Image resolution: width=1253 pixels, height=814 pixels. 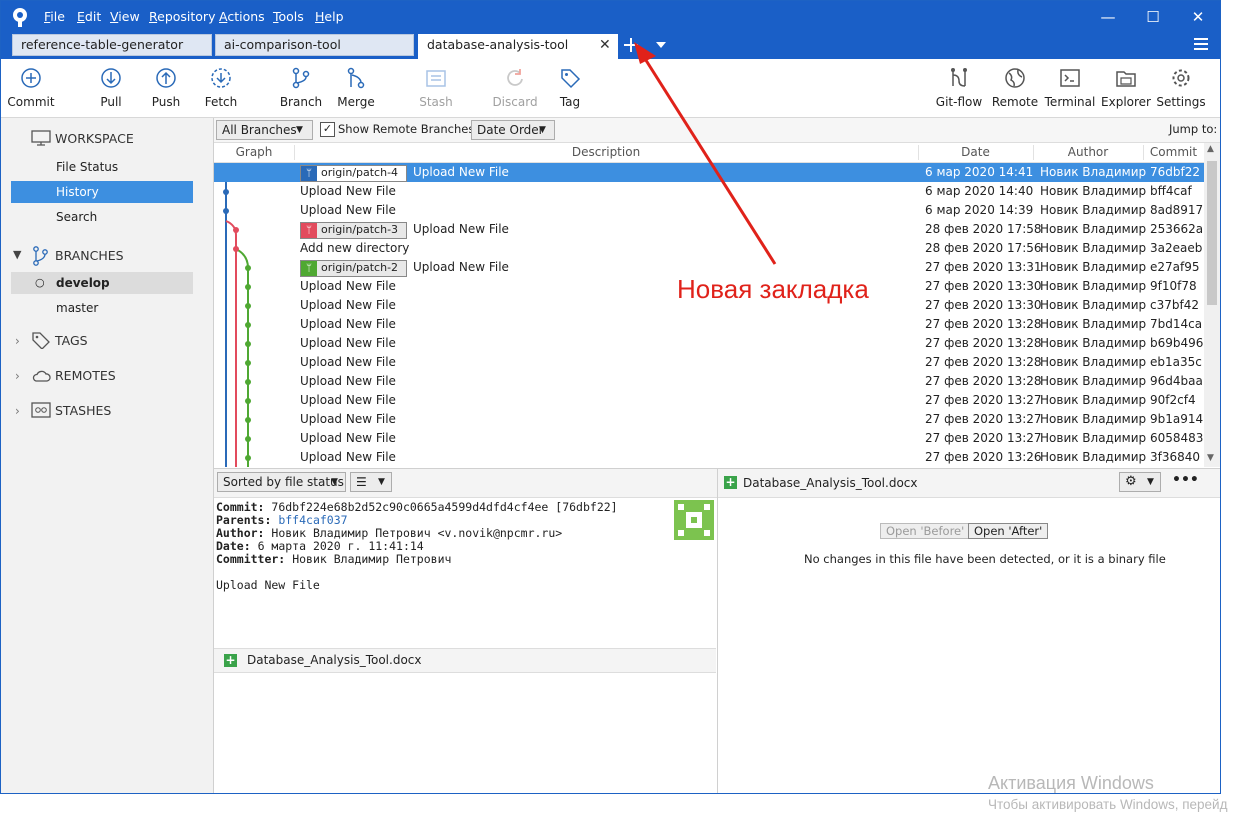 What do you see at coordinates (1126, 87) in the screenshot?
I see `explorer-button: Explorer` at bounding box center [1126, 87].